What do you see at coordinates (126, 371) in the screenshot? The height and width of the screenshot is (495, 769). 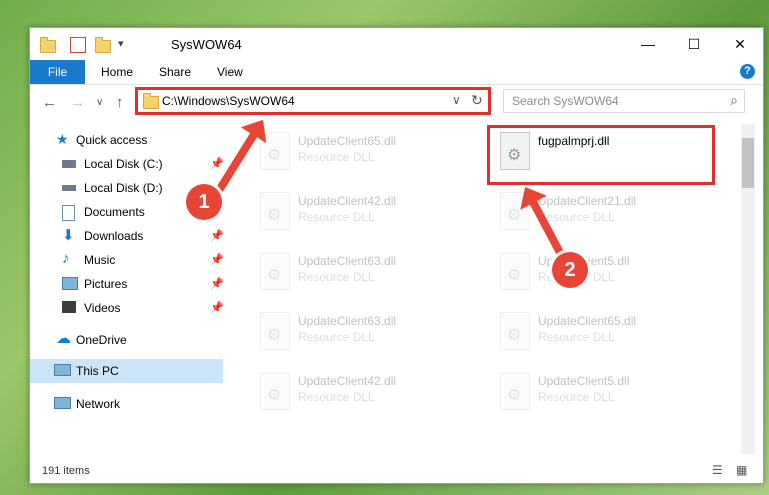 I see `sidebar-item-this-pc: This PC` at bounding box center [126, 371].